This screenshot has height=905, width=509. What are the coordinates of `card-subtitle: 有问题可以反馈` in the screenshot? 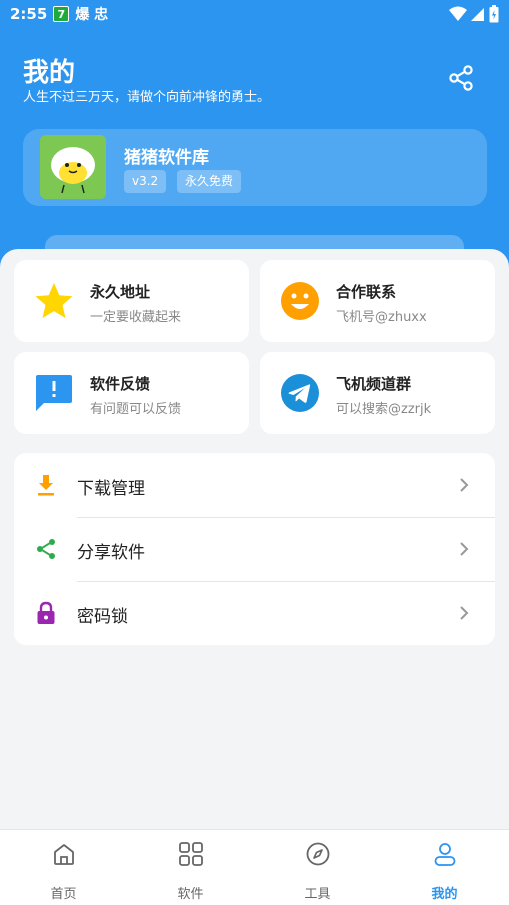 It's located at (136, 409).